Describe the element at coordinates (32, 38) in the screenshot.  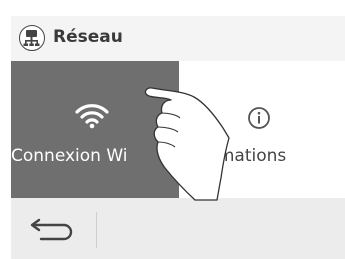
I see `network-icon` at that location.